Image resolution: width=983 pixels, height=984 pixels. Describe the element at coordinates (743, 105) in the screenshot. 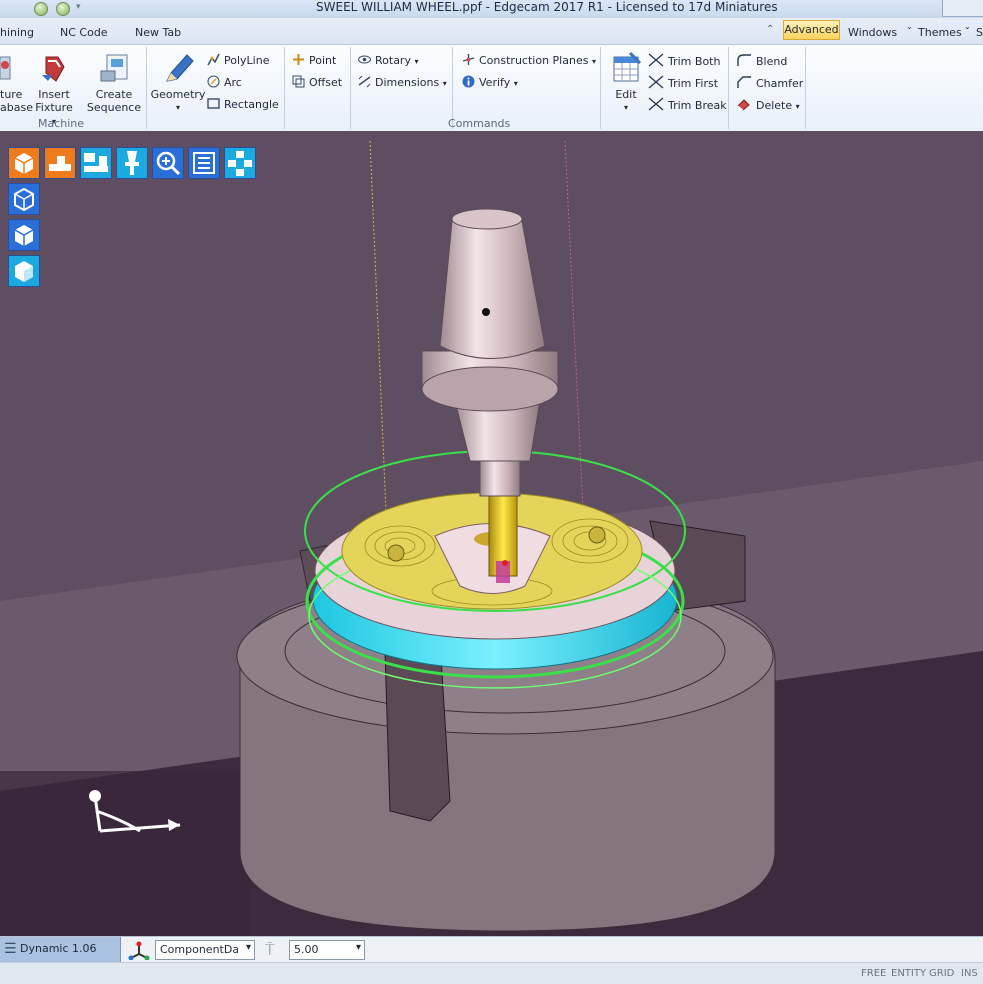

I see `eraser-icon` at that location.